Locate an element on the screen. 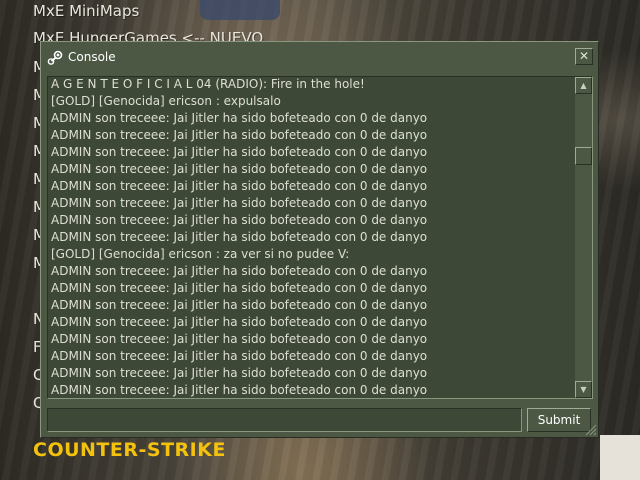 This screenshot has width=640, height=480. arrow-down-icon: ▼ is located at coordinates (583, 389).